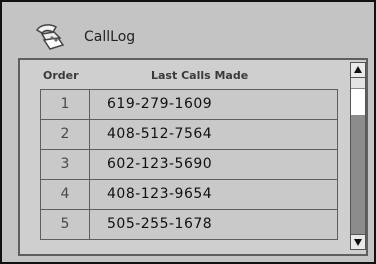 Image resolution: width=376 pixels, height=264 pixels. Describe the element at coordinates (65, 224) in the screenshot. I see `call-order: 5` at that location.